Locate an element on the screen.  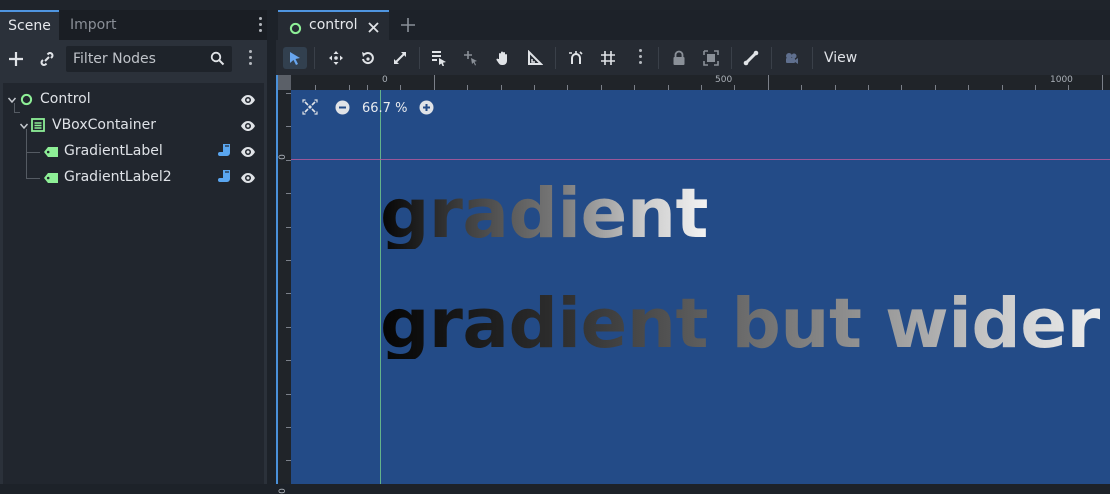
list-select-icon is located at coordinates (439, 58).